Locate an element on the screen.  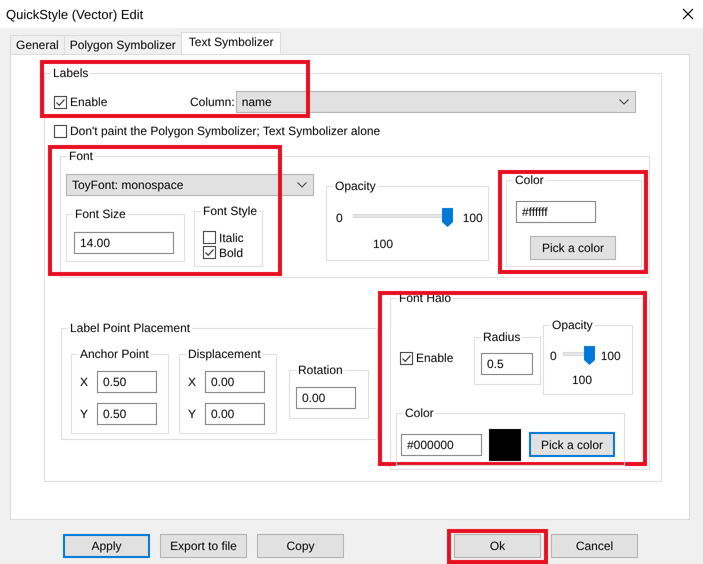
group-title: Labels is located at coordinates (70, 73).